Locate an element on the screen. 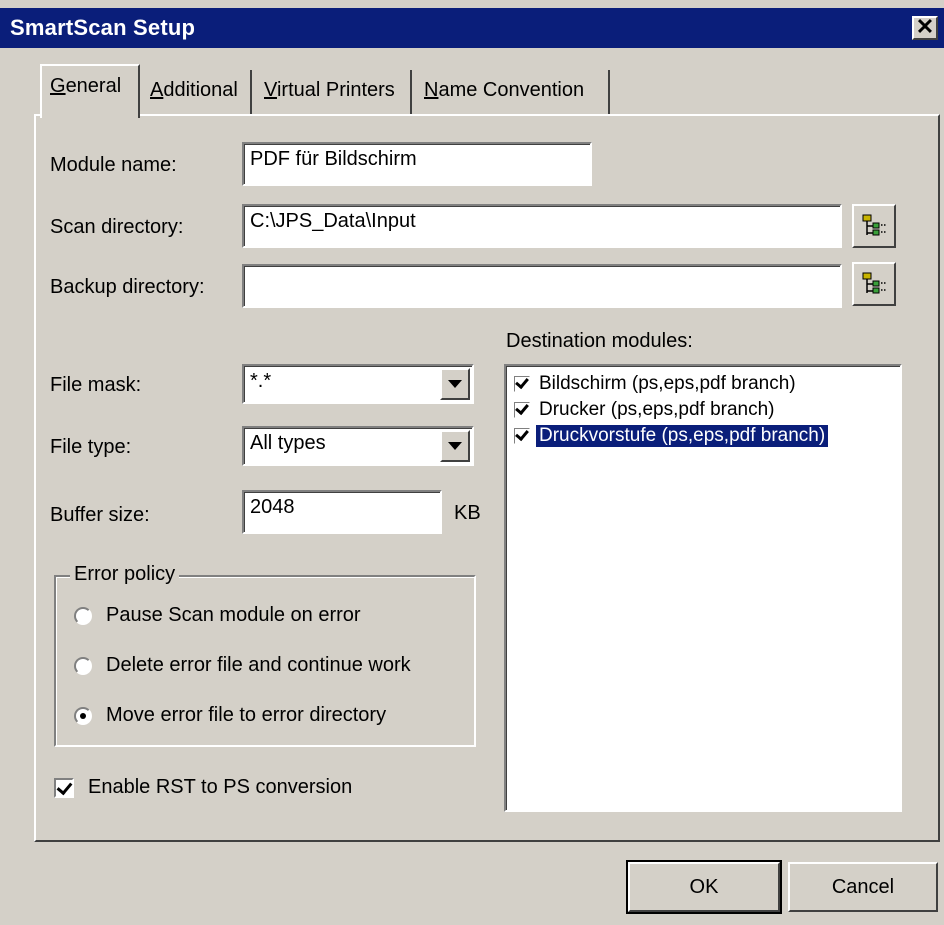 This screenshot has height=925, width=944. list-item: Bildschirm (ps,eps,pdf branch) is located at coordinates (656, 384).